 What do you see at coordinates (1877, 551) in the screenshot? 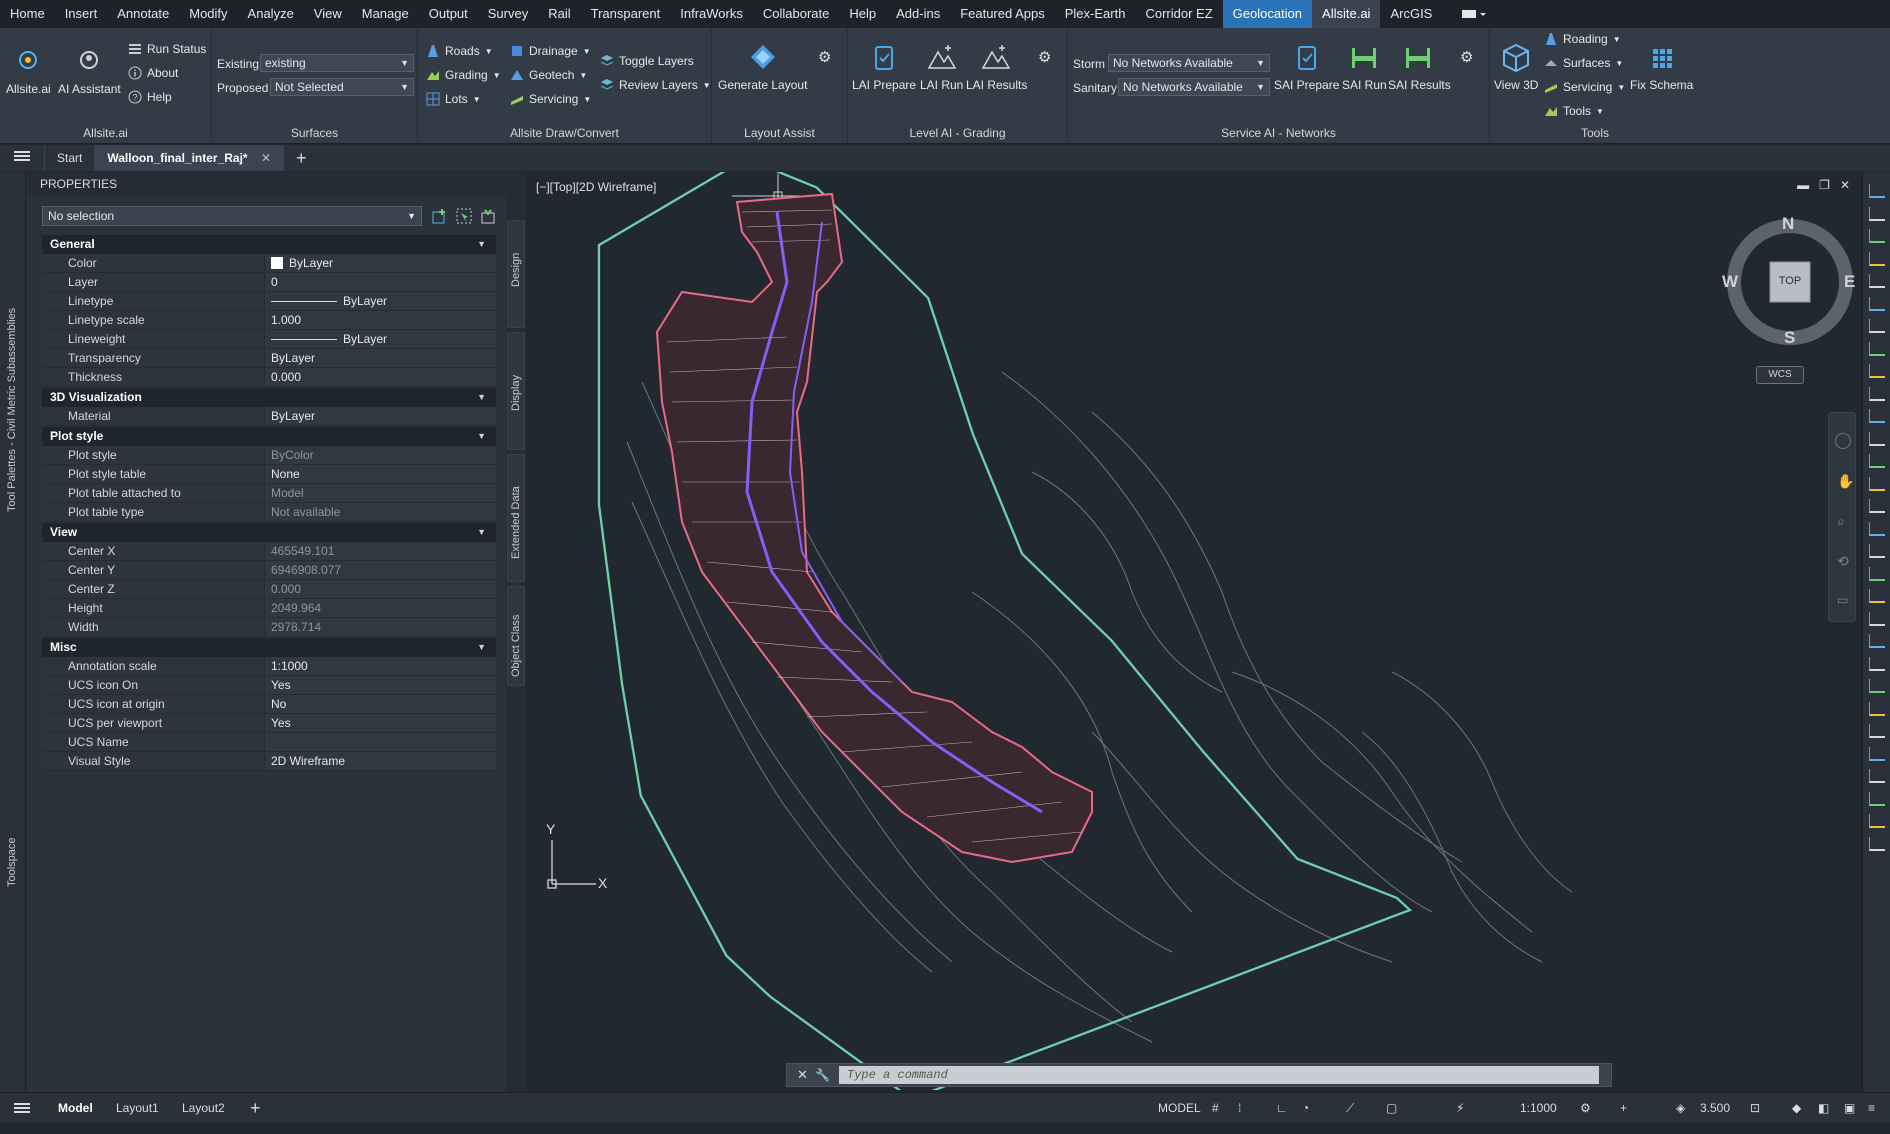
I see `move-tool-icon` at bounding box center [1877, 551].